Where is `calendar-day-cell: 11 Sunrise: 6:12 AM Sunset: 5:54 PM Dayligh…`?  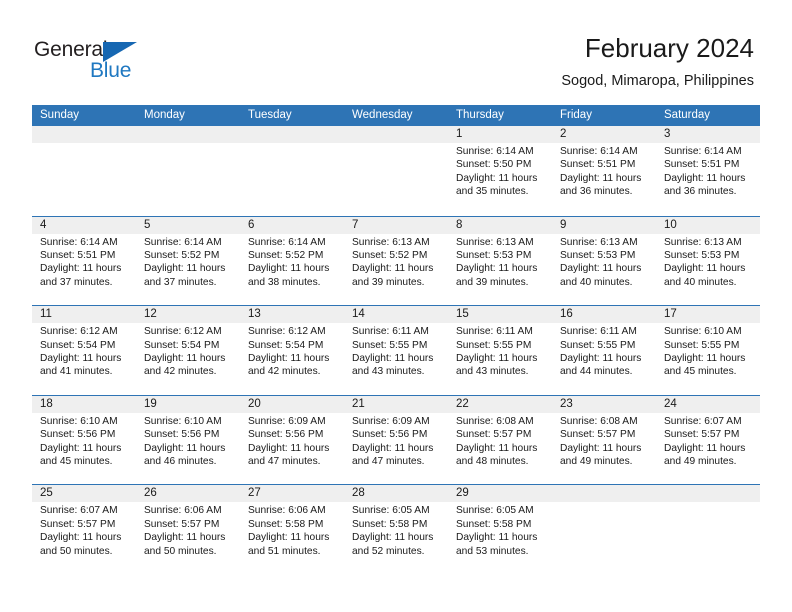
calendar-day-cell: 11 Sunrise: 6:12 AM Sunset: 5:54 PM Dayligh… is located at coordinates (84, 350).